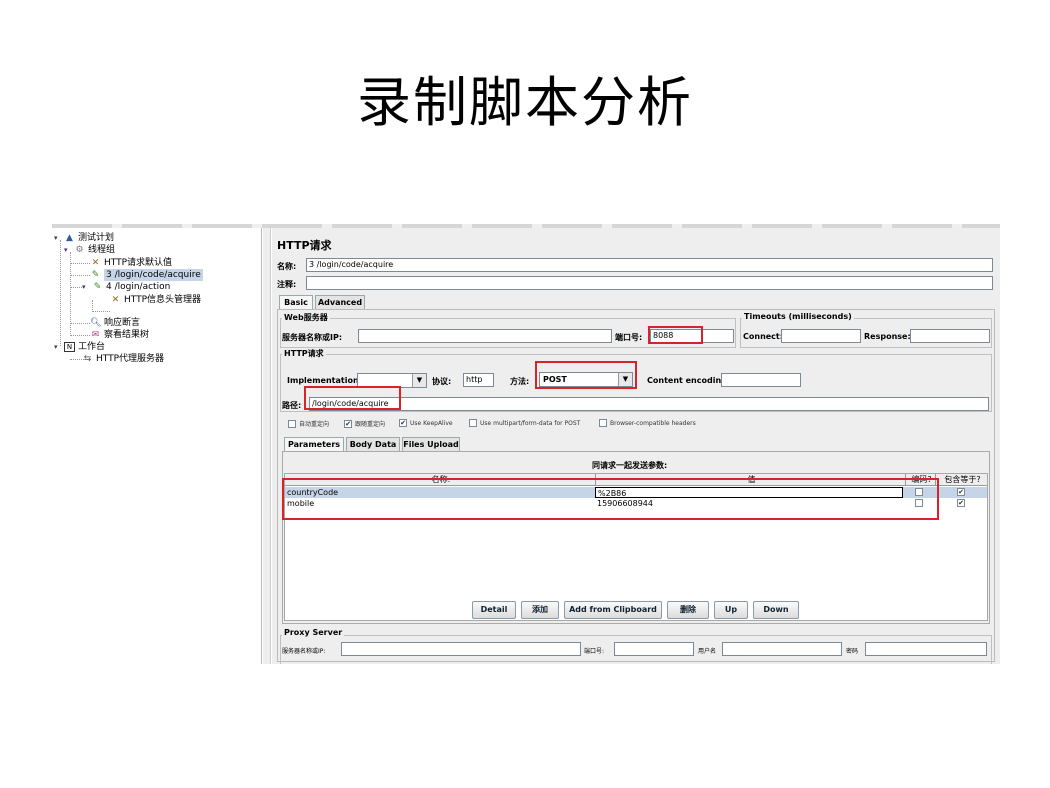  I want to click on path-field: /login/code/acquire, so click(649, 404).